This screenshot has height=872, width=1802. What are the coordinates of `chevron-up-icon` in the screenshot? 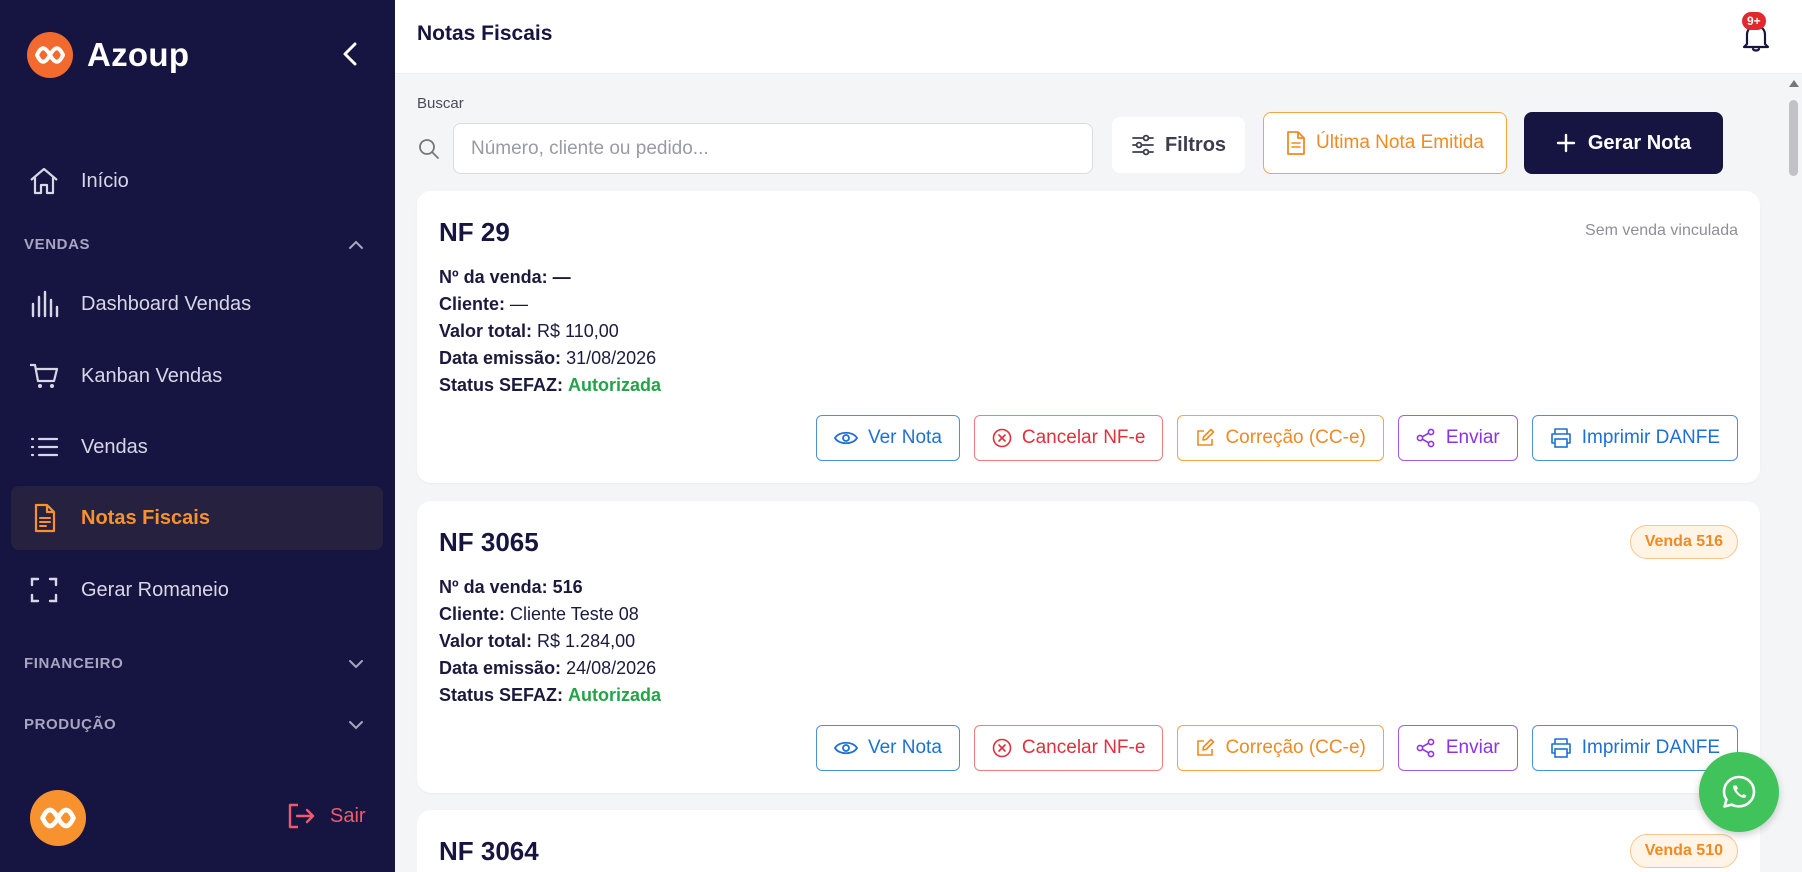 It's located at (356, 244).